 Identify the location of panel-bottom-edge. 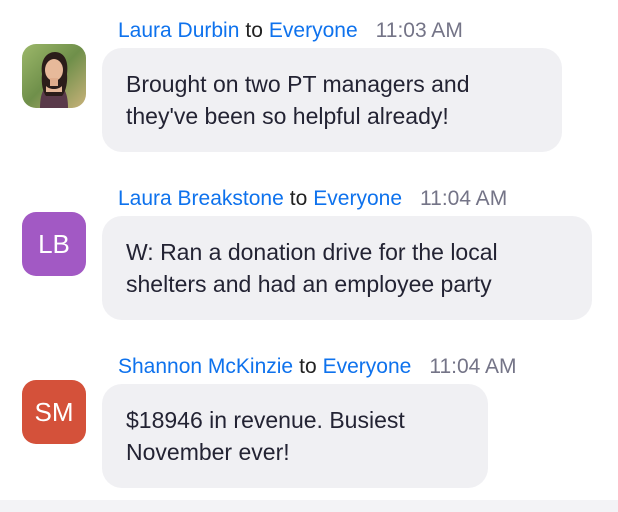
(309, 506).